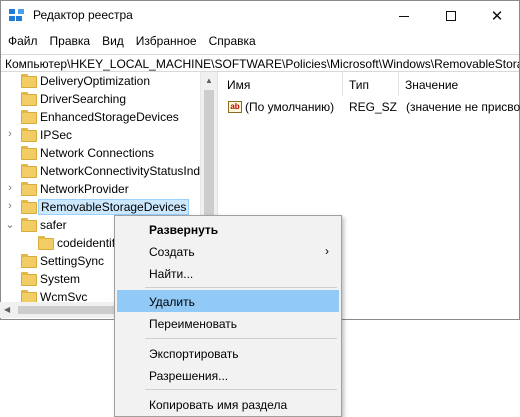  Describe the element at coordinates (193, 324) in the screenshot. I see `menu-item-label: Переименовать` at that location.